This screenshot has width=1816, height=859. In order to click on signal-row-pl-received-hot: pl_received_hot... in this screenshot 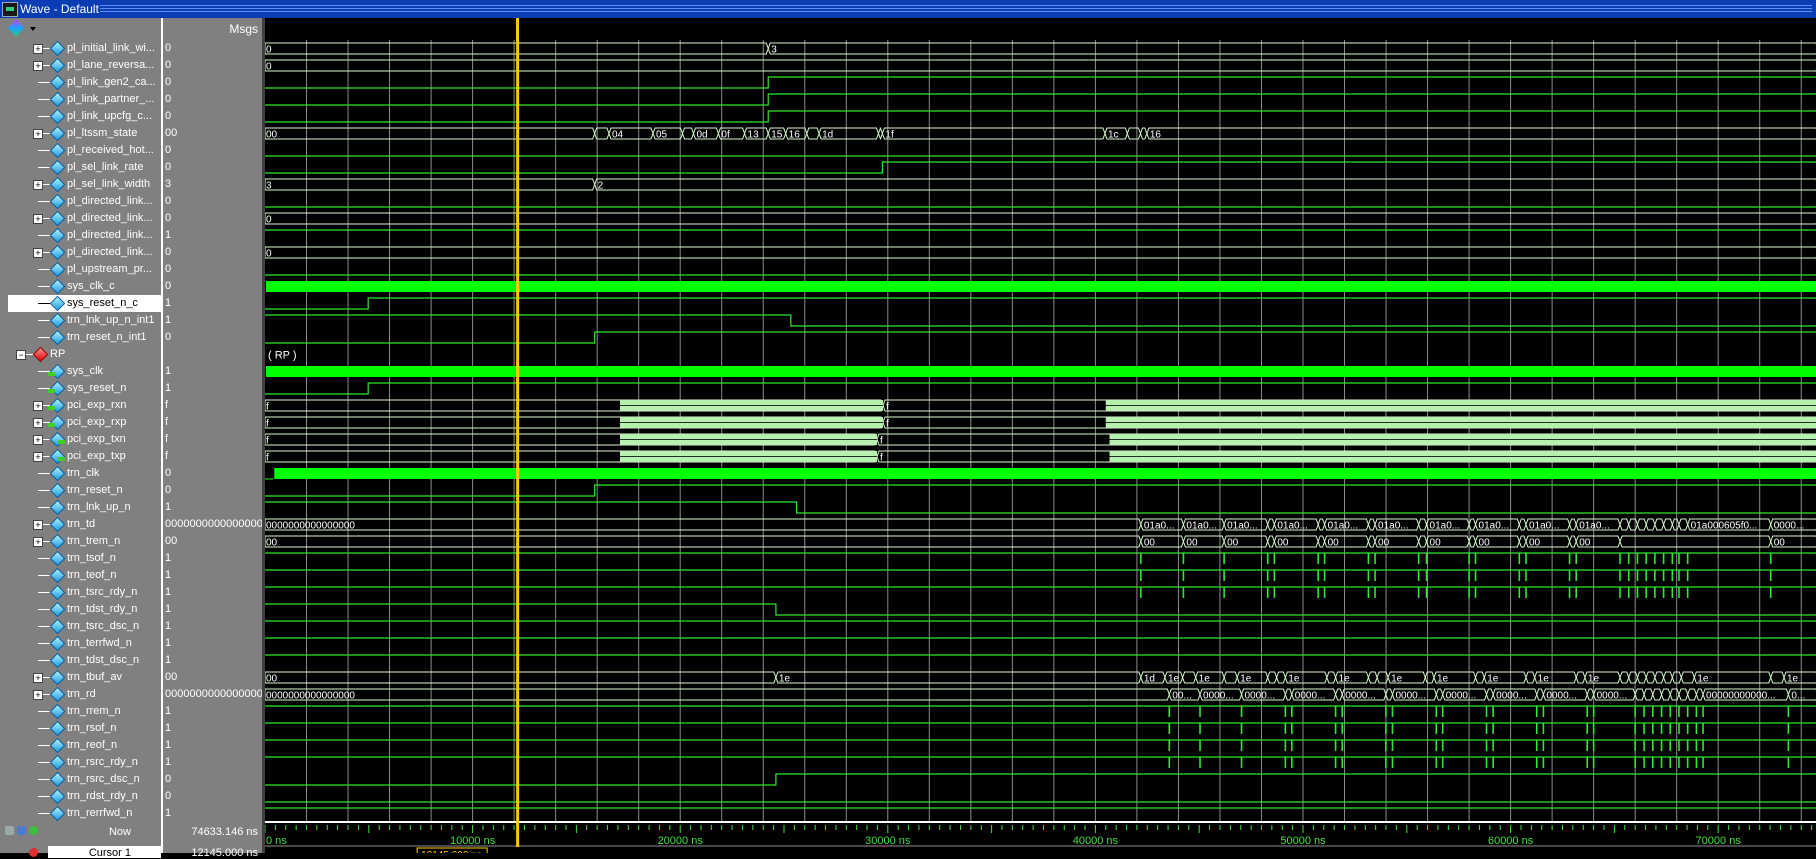, I will do `click(80, 150)`.